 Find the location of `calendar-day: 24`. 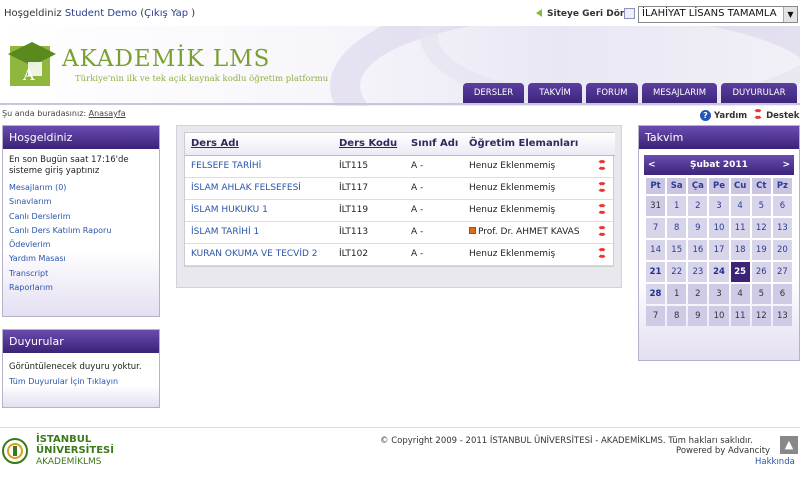

calendar-day: 24 is located at coordinates (719, 272).